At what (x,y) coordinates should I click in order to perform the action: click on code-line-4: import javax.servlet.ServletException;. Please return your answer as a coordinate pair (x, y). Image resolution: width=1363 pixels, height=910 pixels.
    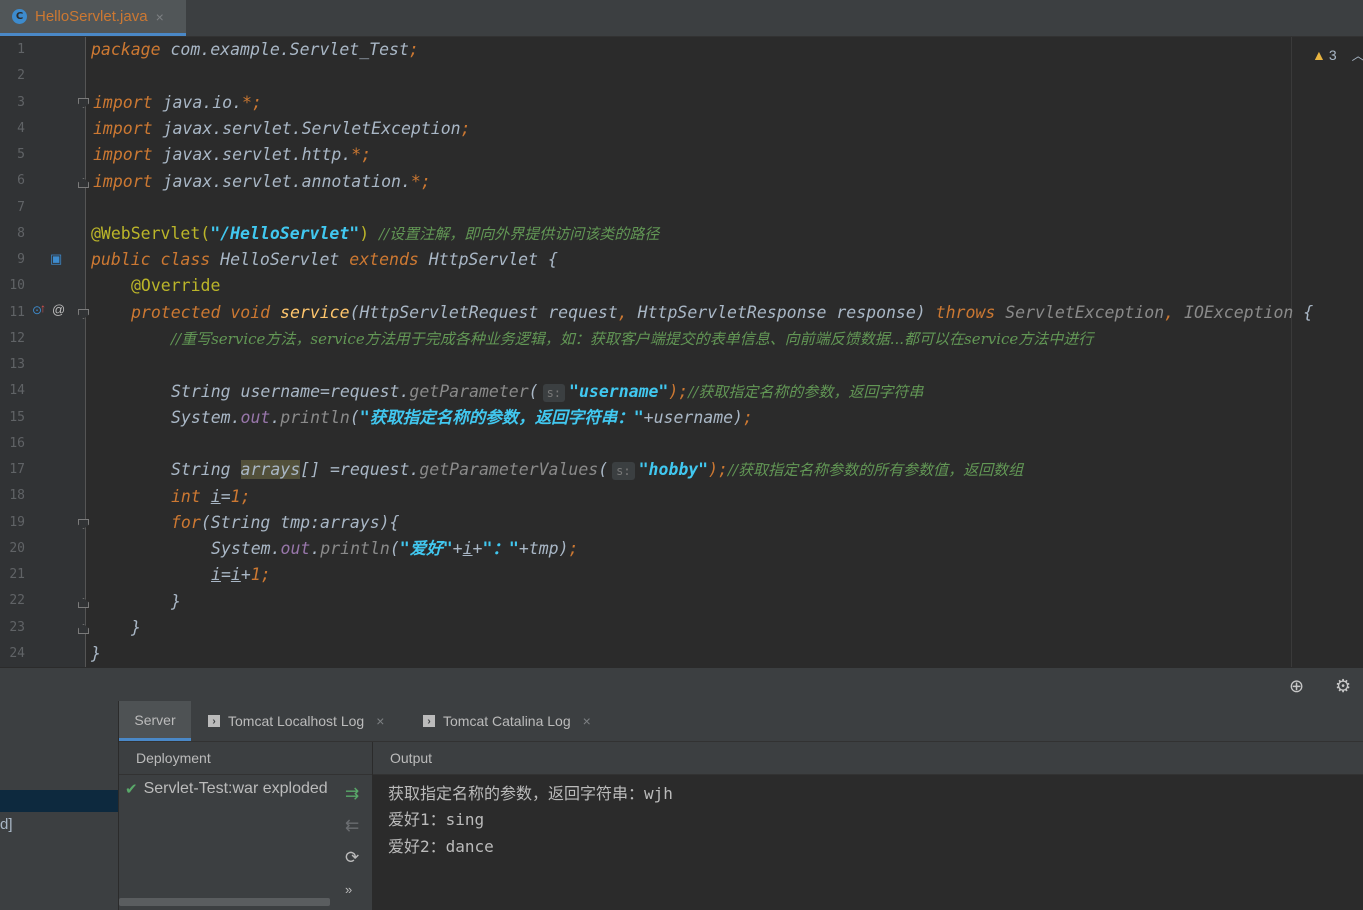
    Looking at the image, I should click on (282, 128).